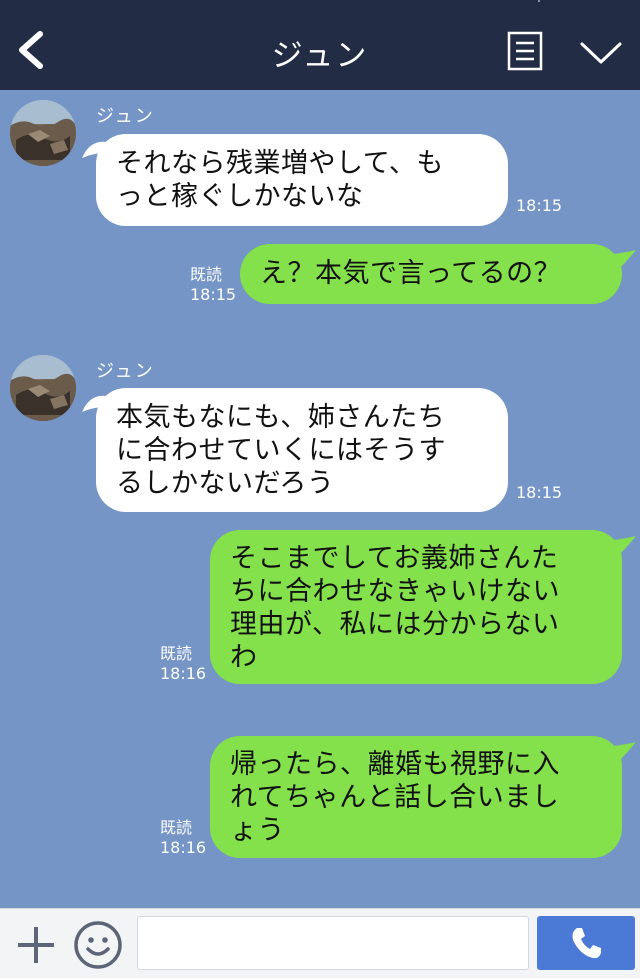 Image resolution: width=640 pixels, height=978 pixels. Describe the element at coordinates (302, 180) in the screenshot. I see `message-bubble-incoming: それなら残業増やして、も っと稼ぐしかないな` at that location.